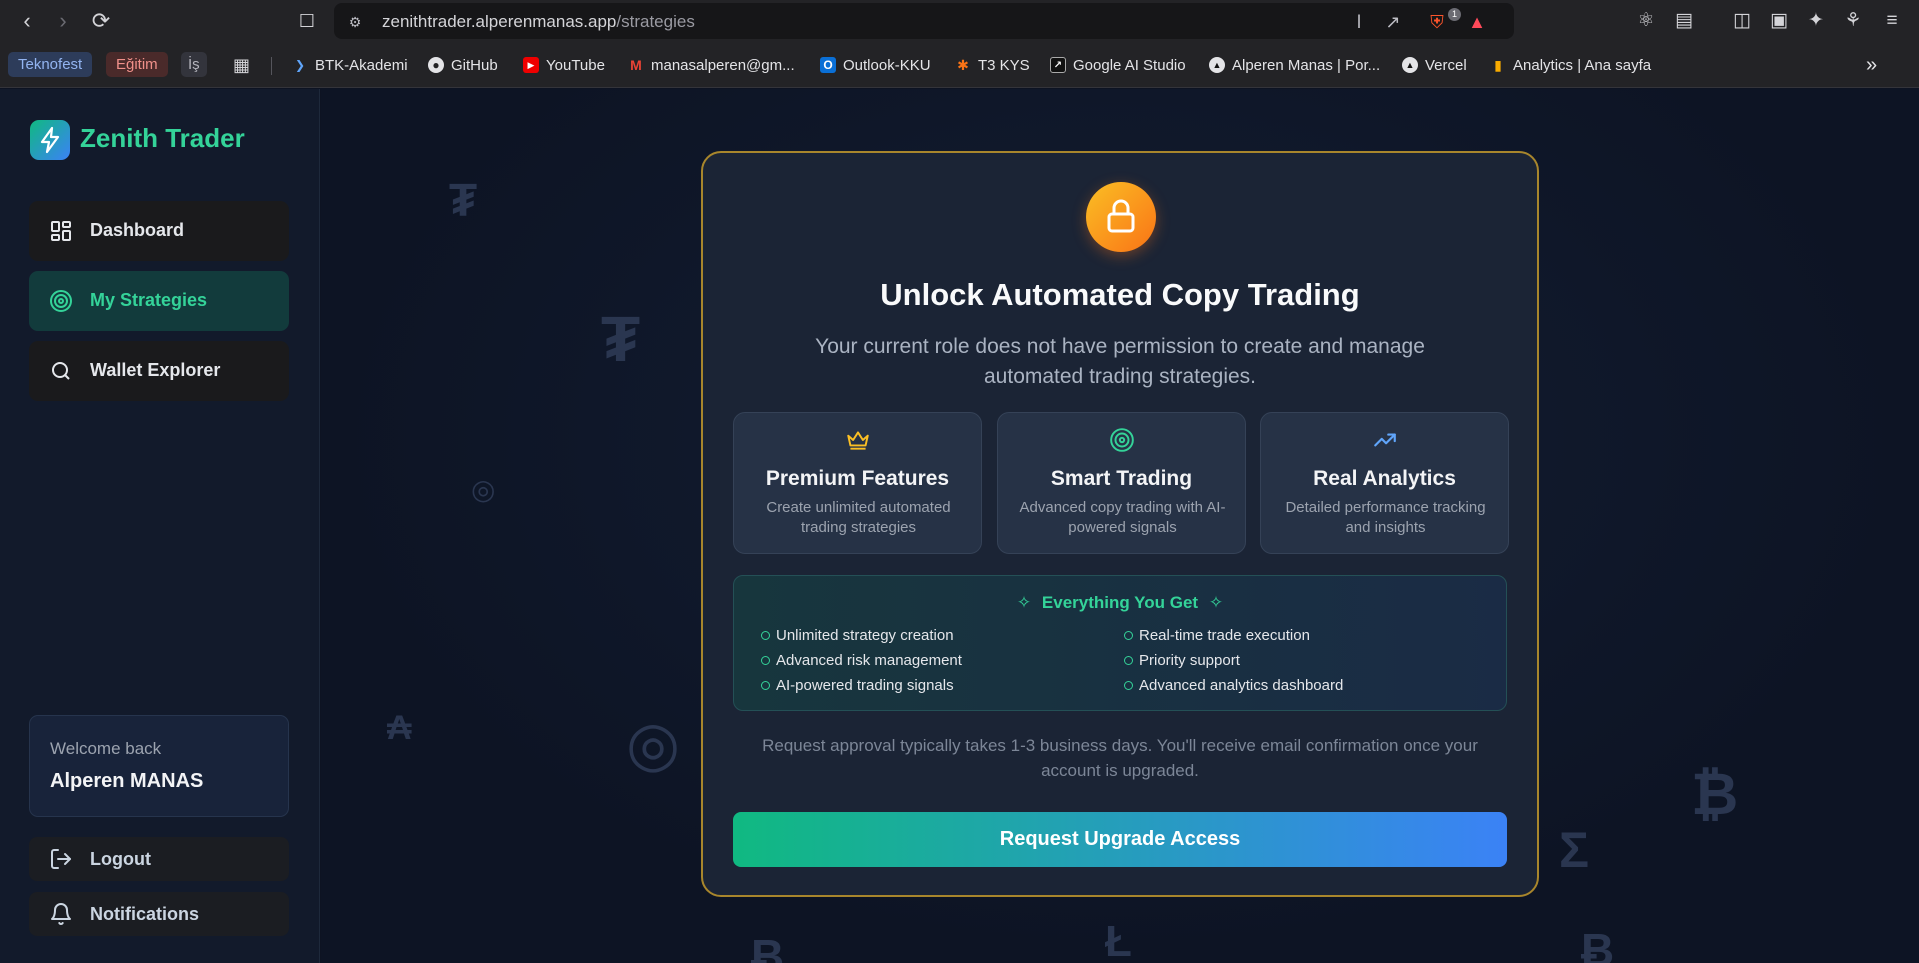 Image resolution: width=1919 pixels, height=963 pixels. I want to click on search-icon, so click(61, 371).